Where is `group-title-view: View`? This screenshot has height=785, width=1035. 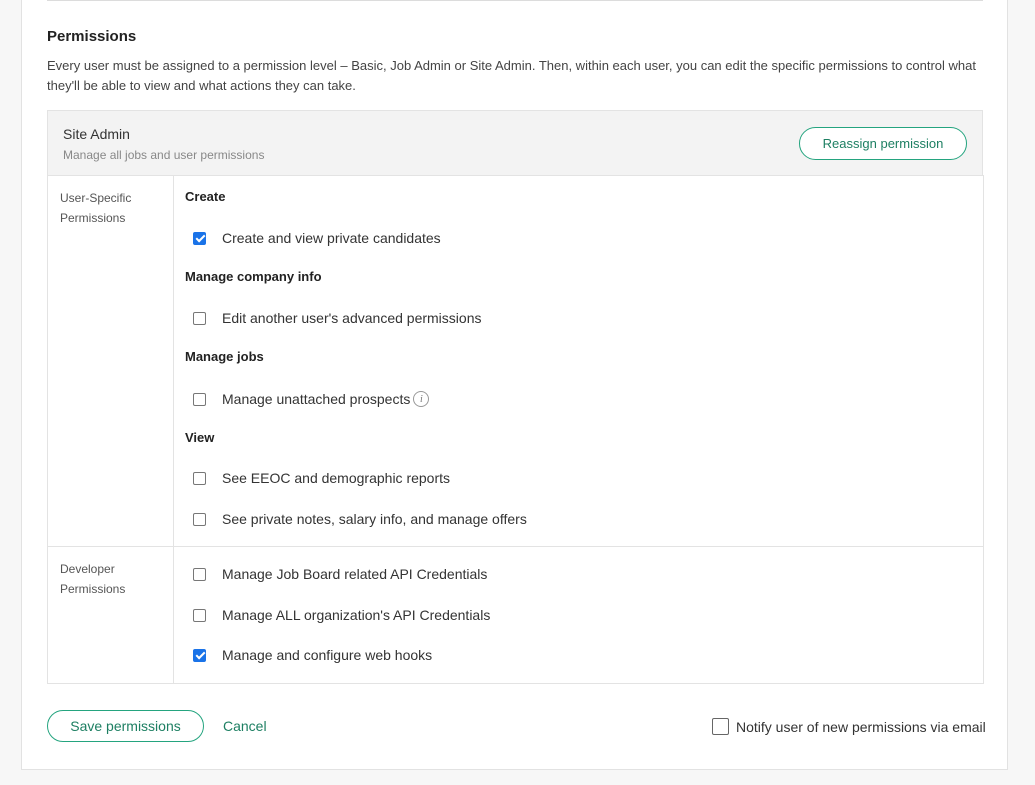
group-title-view: View is located at coordinates (200, 437).